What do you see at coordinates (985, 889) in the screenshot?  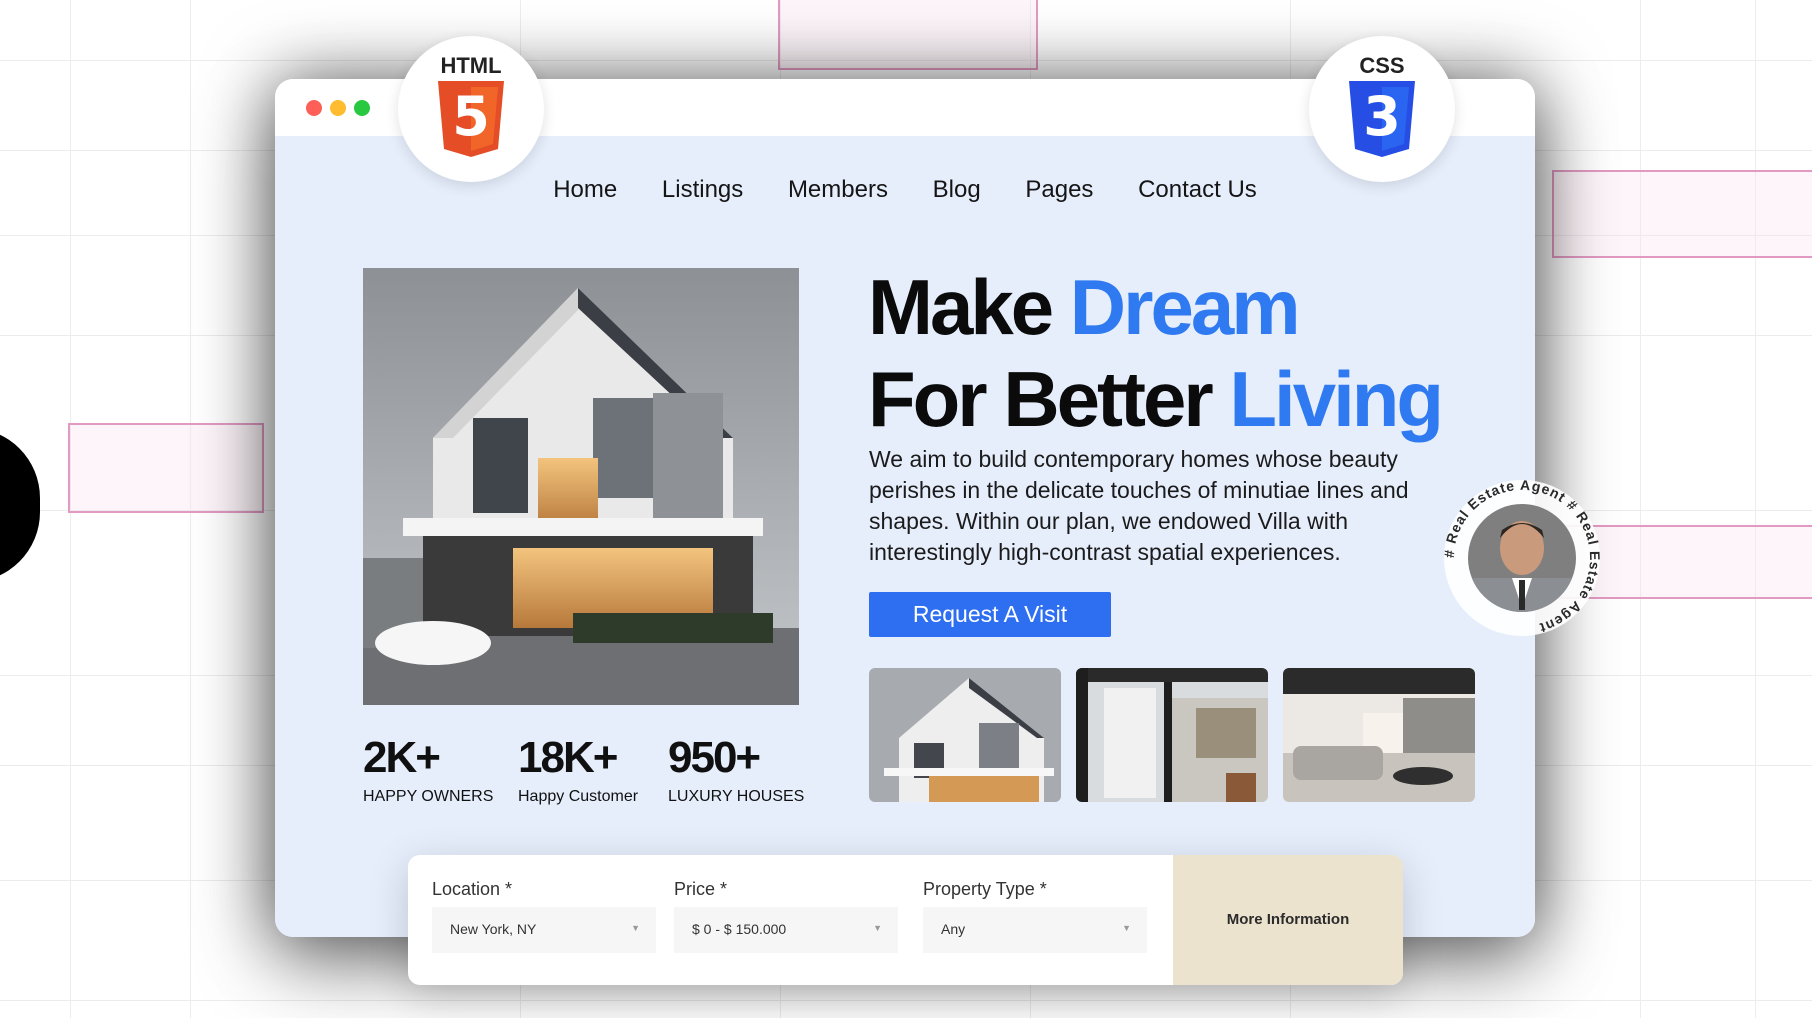 I see `property-type-label: Property Type *` at bounding box center [985, 889].